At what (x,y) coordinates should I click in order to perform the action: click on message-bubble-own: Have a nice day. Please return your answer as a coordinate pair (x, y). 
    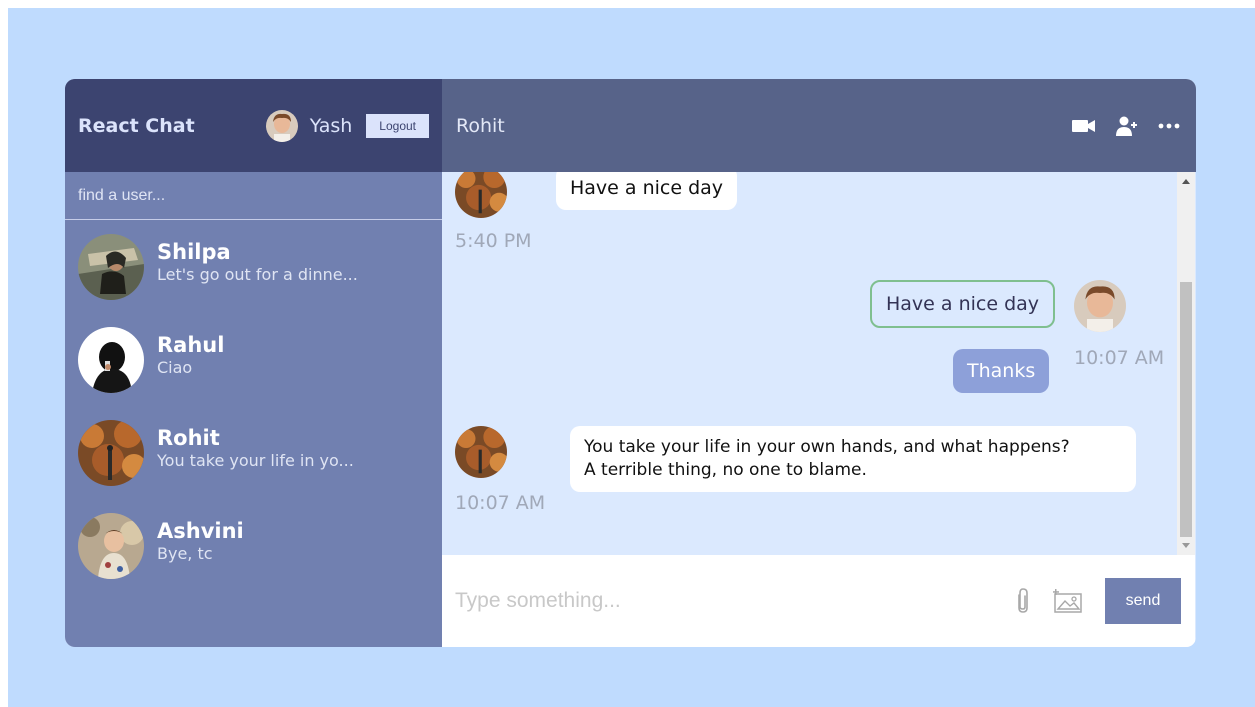
    Looking at the image, I should click on (963, 304).